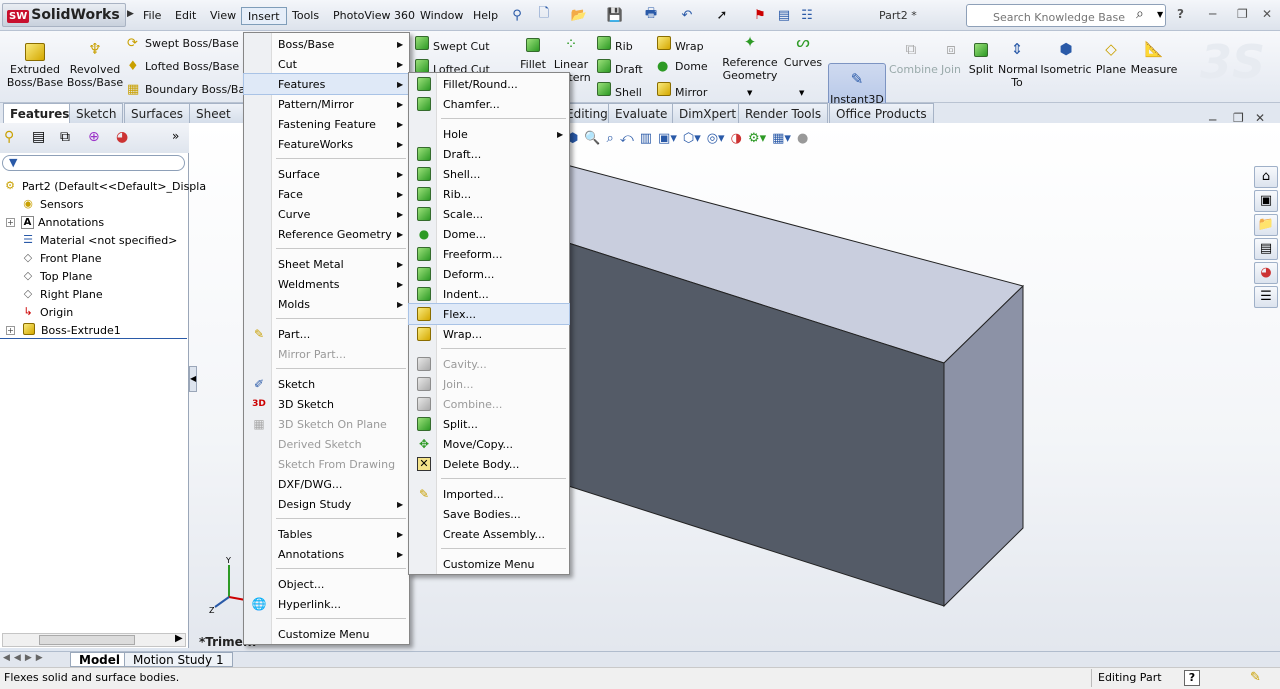 This screenshot has height=689, width=1280. I want to click on menu-item-sketch: ✐ Sketch, so click(326, 384).